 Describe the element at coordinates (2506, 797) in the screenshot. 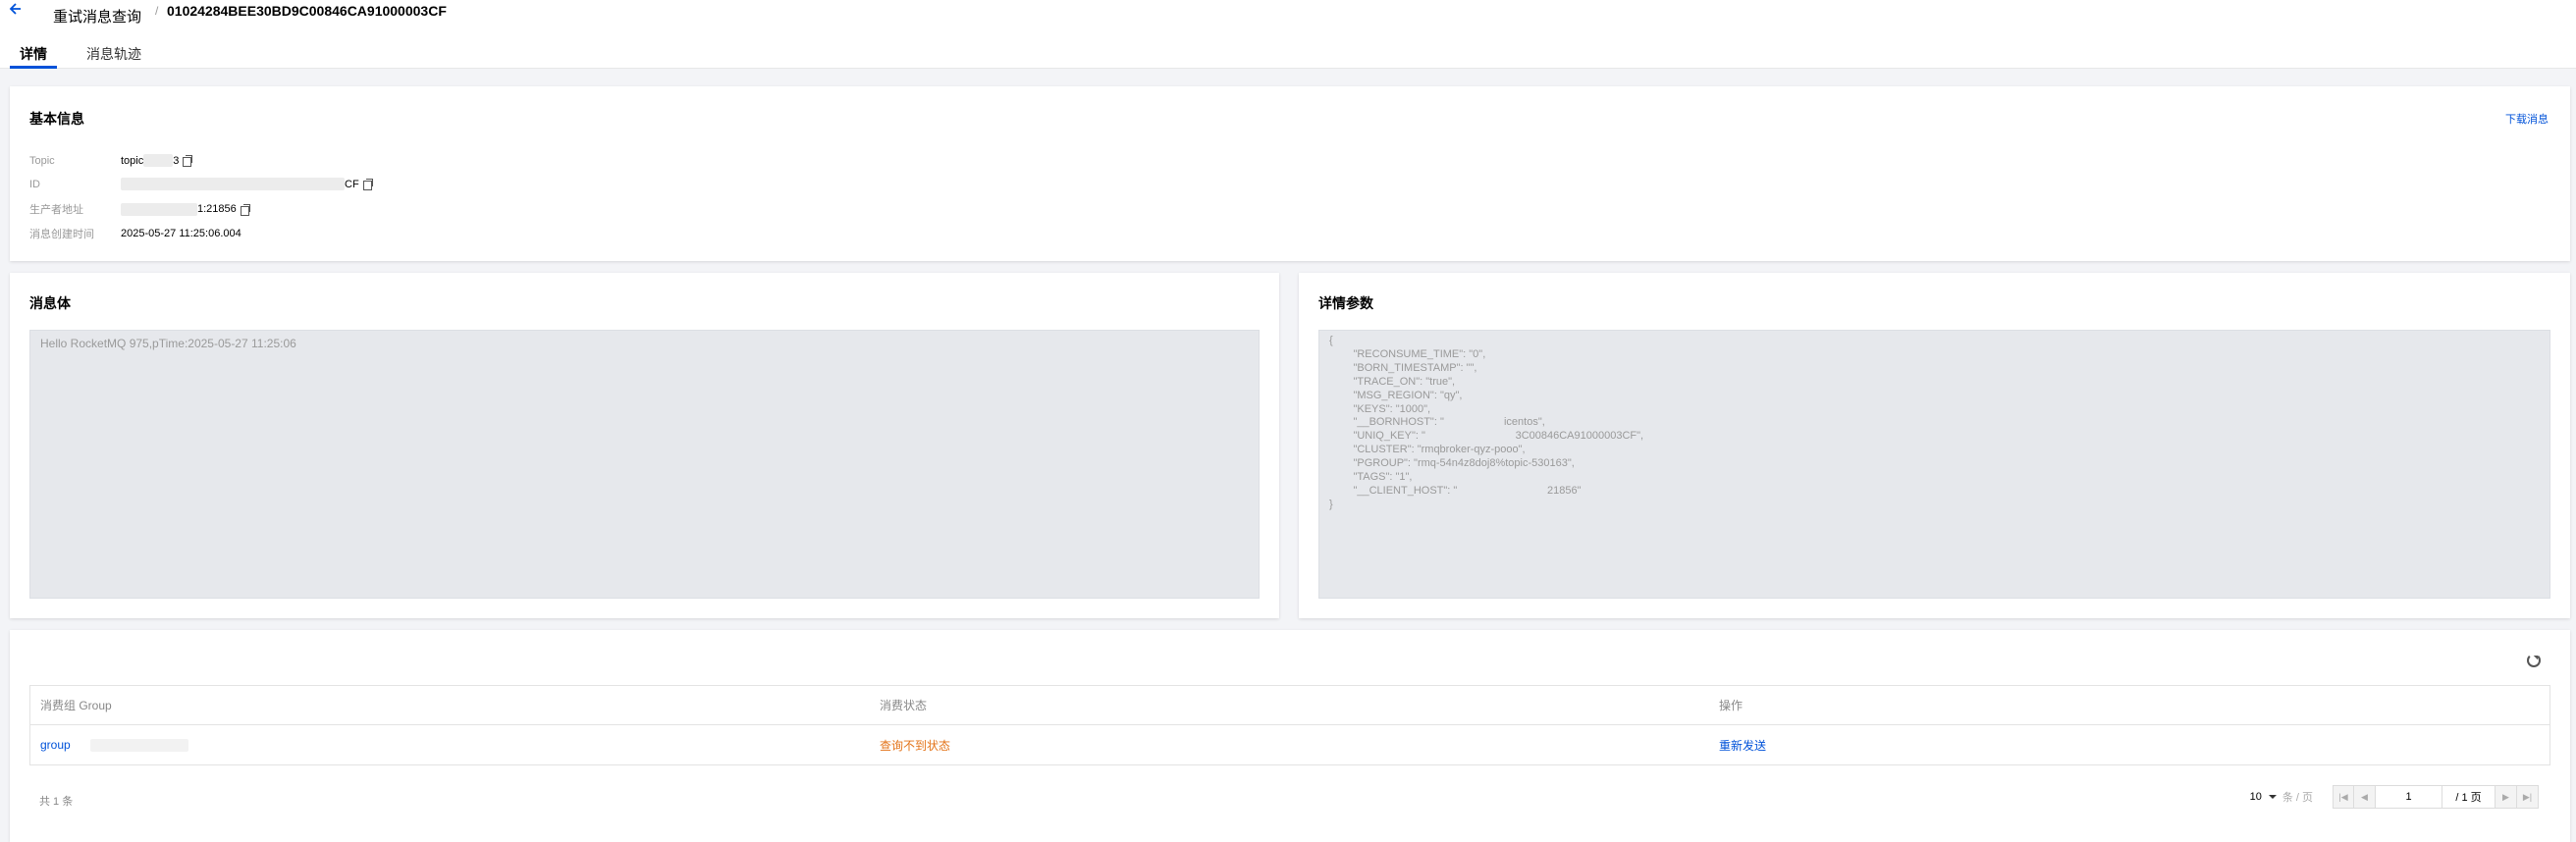

I see `next-page-icon: ▶` at that location.